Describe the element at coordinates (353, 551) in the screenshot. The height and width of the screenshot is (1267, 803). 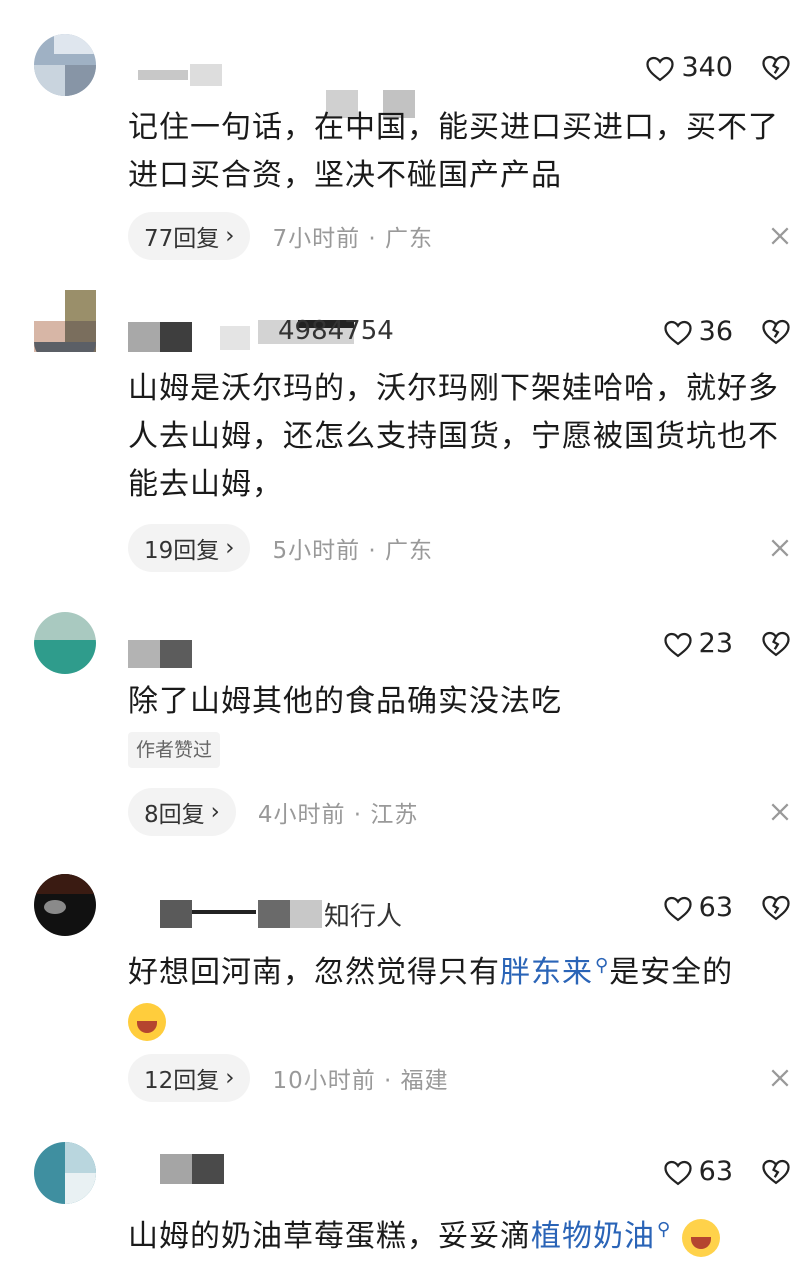
I see `time-location: 5小时前 · 广东` at that location.